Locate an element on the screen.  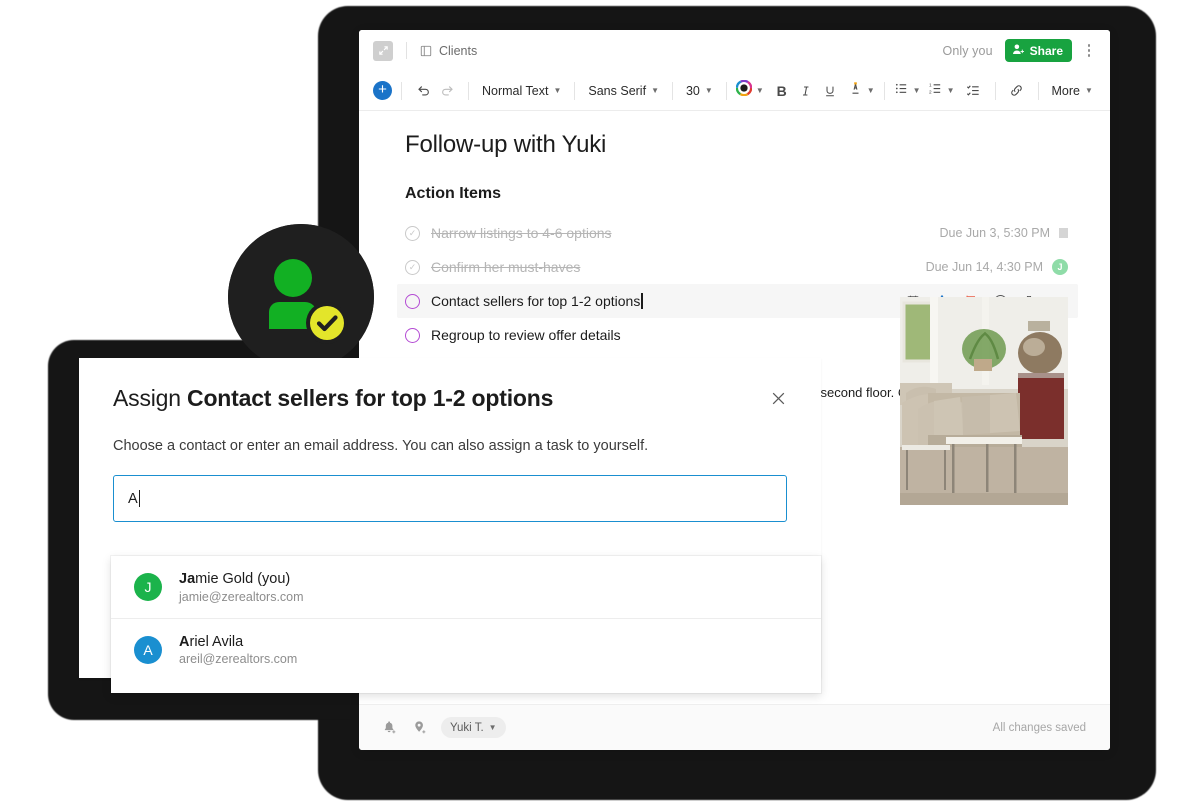
redo-icon is located at coordinates (447, 91).